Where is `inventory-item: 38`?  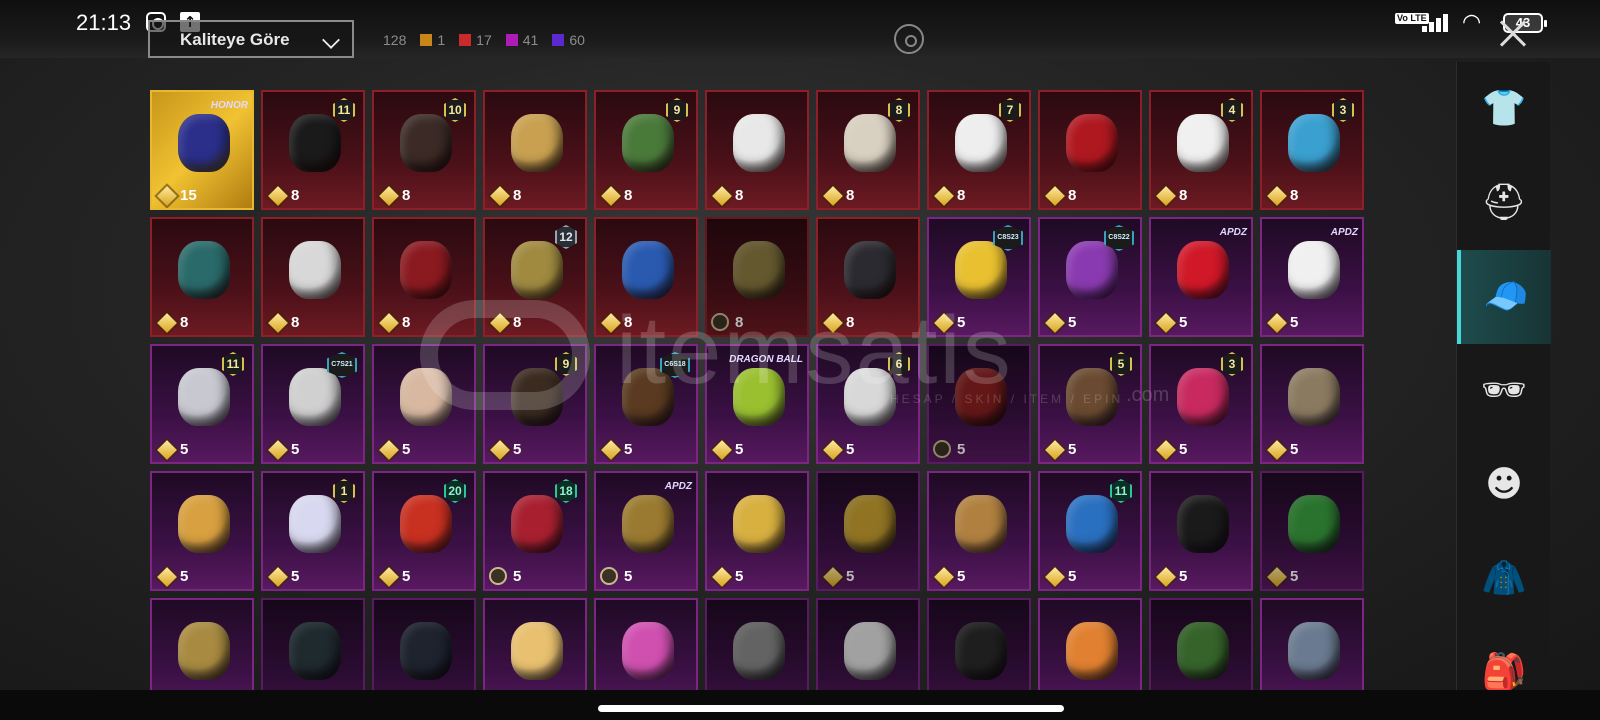 inventory-item: 38 is located at coordinates (1312, 150).